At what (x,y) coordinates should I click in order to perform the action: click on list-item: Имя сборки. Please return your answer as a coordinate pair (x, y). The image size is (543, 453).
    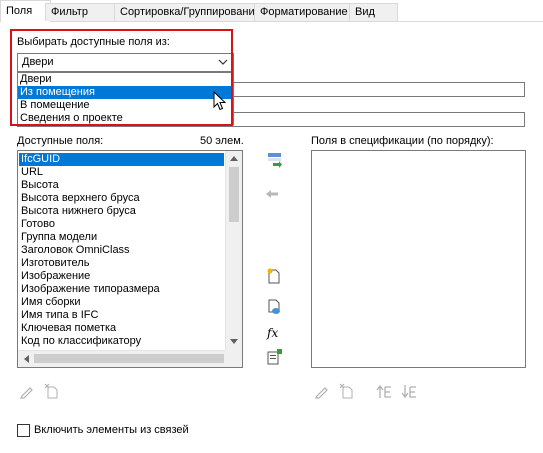
    Looking at the image, I should click on (121, 302).